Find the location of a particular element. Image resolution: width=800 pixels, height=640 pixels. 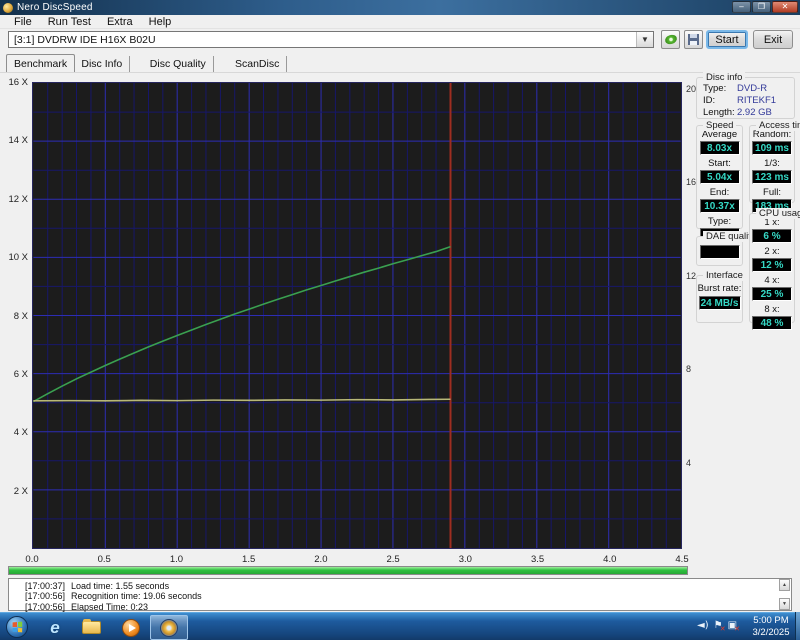

left-axis-tick: 12 X is located at coordinates (18, 199).